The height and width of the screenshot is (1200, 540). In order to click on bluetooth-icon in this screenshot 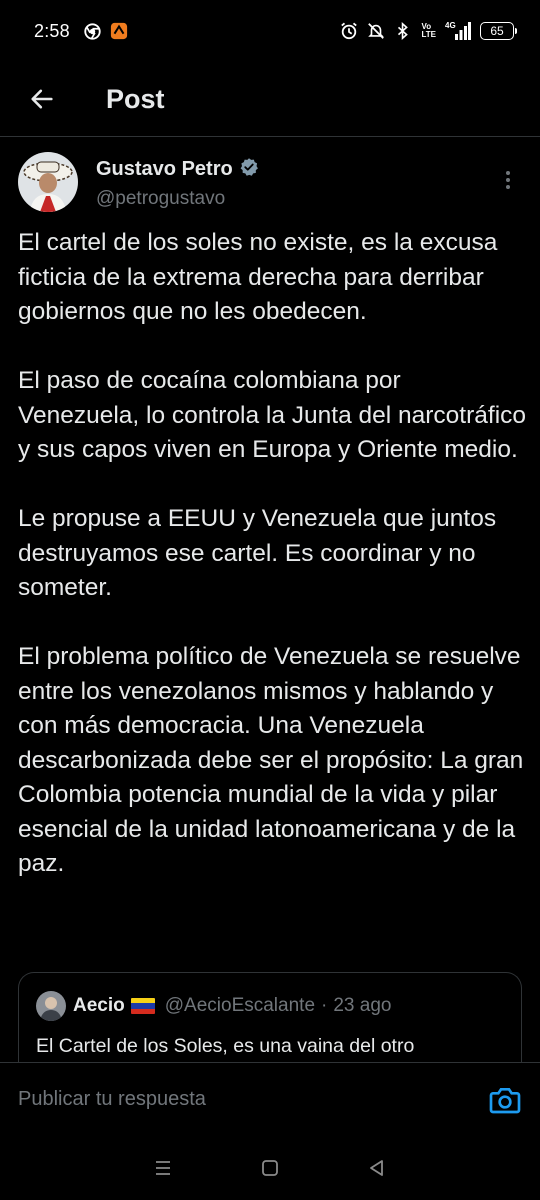, I will do `click(403, 31)`.